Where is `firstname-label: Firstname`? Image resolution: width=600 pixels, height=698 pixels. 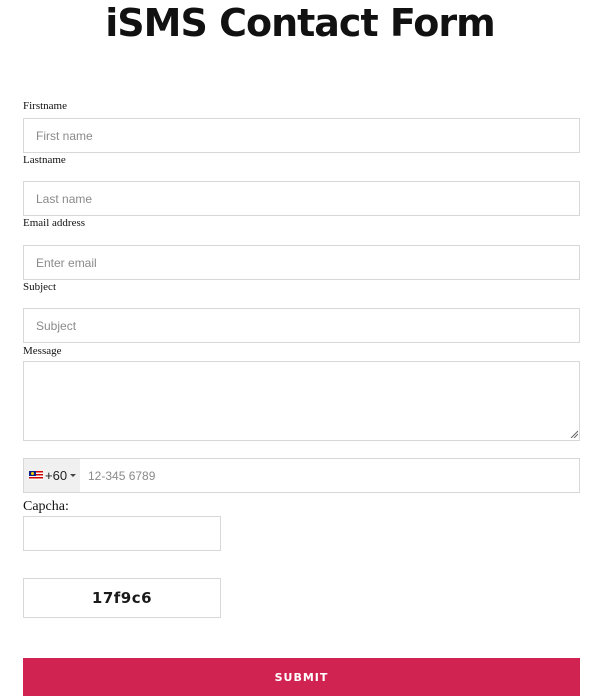
firstname-label: Firstname is located at coordinates (45, 106).